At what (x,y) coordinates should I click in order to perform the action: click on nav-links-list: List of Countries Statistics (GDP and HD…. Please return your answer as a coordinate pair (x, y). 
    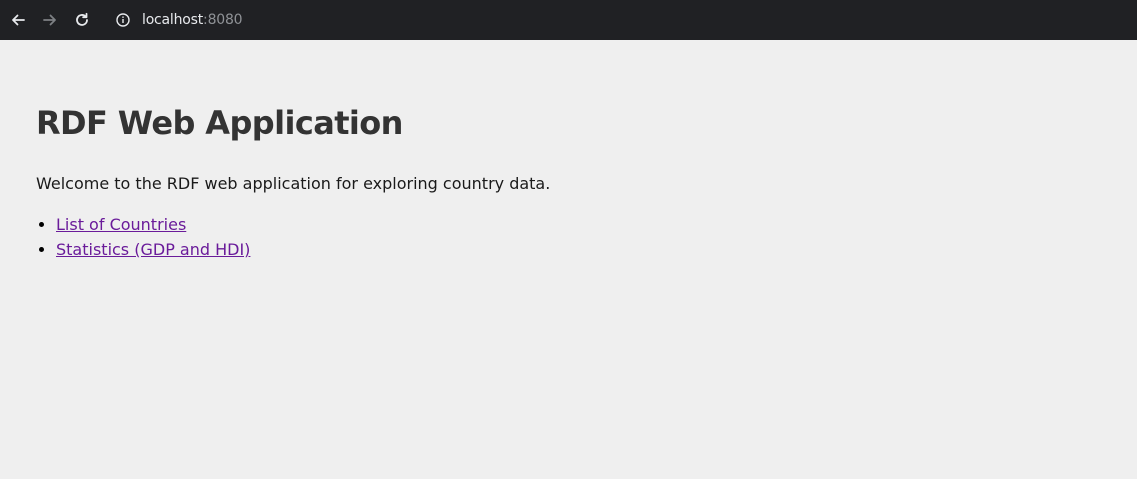
    Looking at the image, I should click on (143, 237).